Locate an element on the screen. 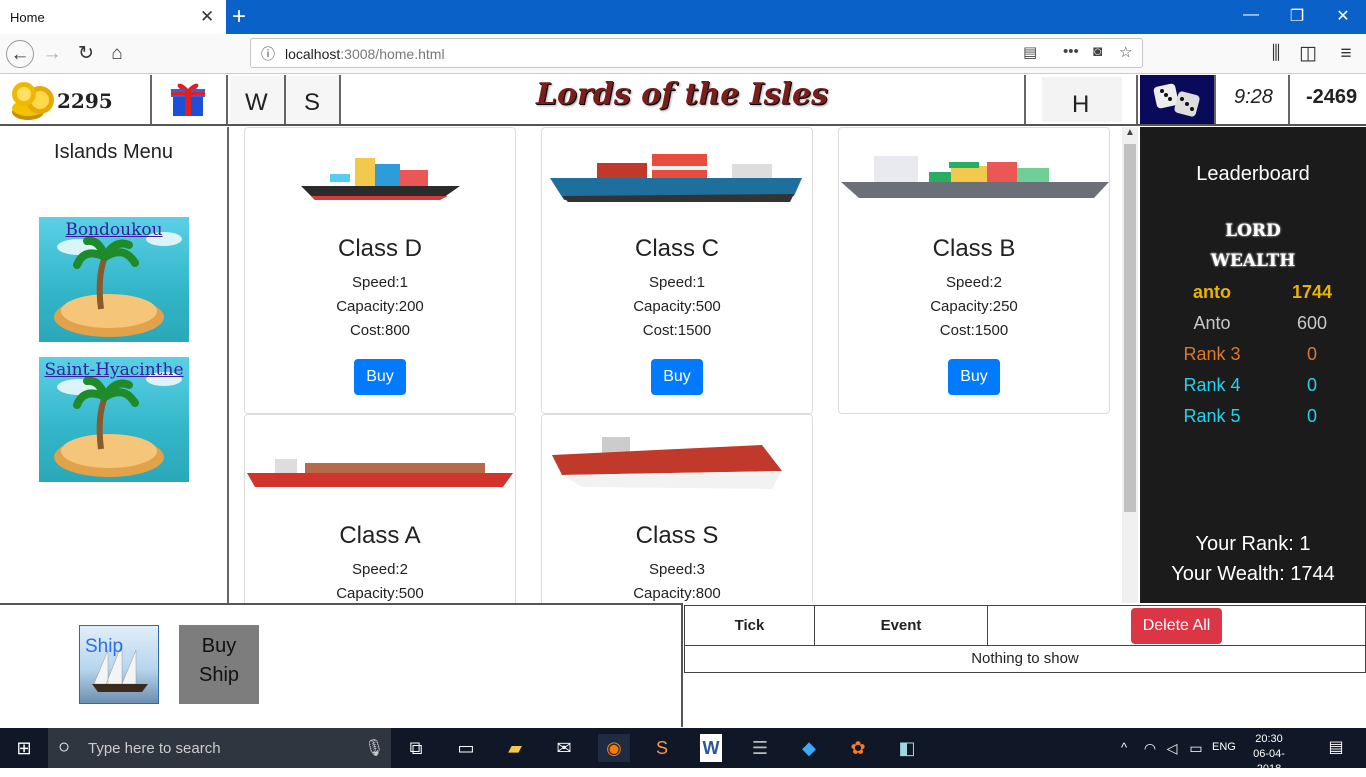 This screenshot has height=777, width=1366. notifications-icon: ▤ is located at coordinates (1336, 748).